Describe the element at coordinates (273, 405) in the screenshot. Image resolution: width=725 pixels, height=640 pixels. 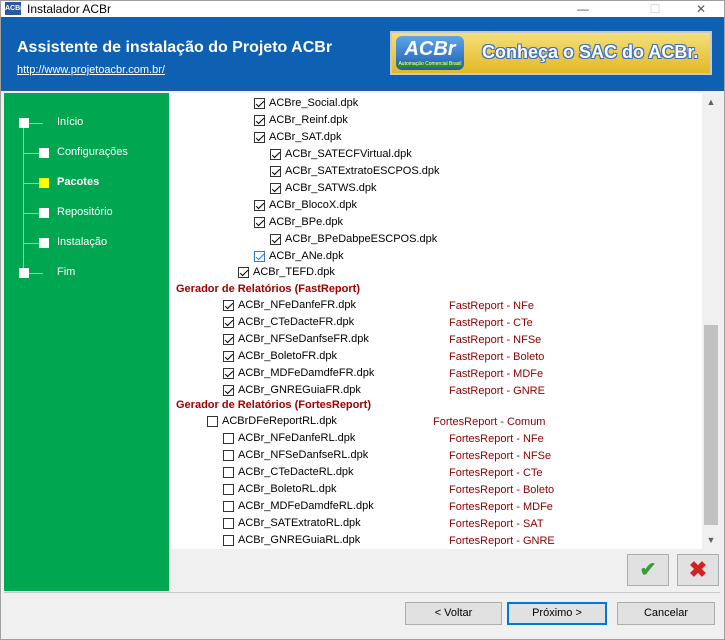
I see `section-fortesreport: Gerador de Relatórios (FortesReport)` at that location.